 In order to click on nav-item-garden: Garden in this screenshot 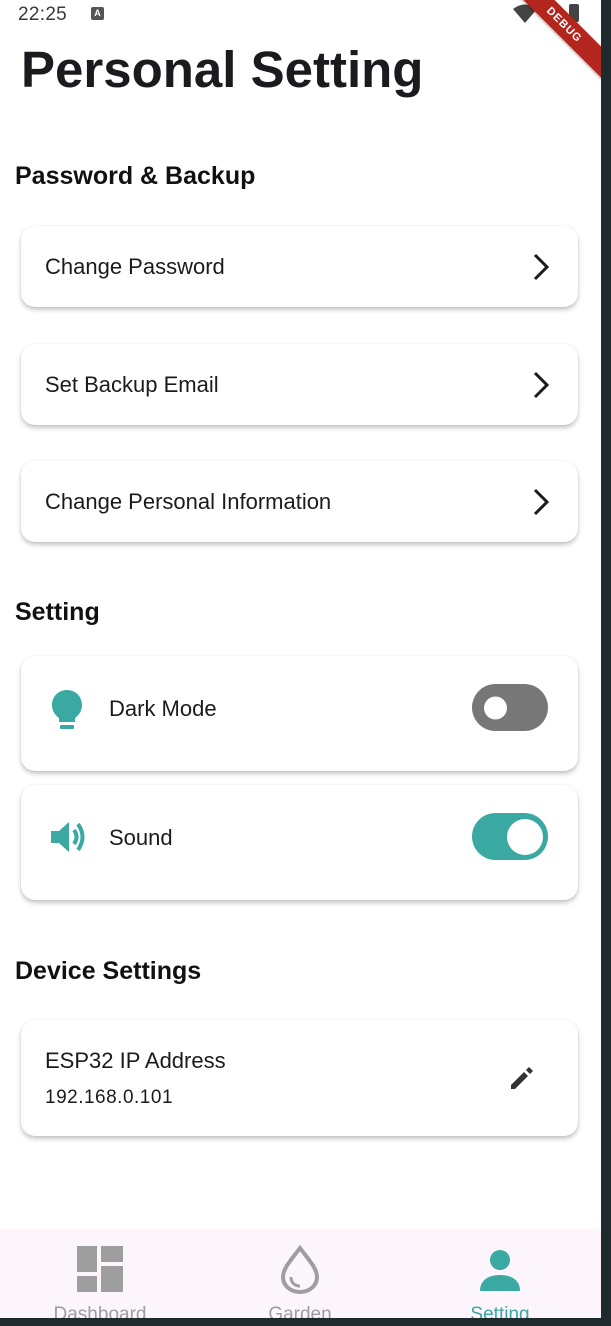, I will do `click(300, 1273)`.